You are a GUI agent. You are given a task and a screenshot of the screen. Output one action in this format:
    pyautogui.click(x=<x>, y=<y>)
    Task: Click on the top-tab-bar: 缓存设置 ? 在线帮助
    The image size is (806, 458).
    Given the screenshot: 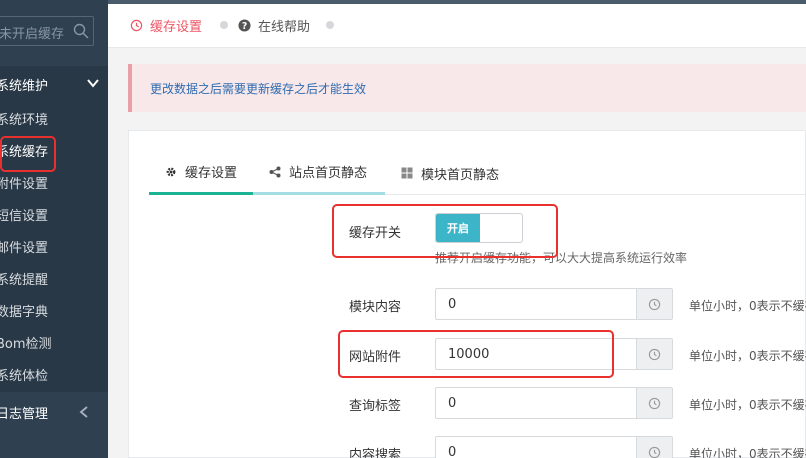 What is the action you would take?
    pyautogui.click(x=457, y=24)
    